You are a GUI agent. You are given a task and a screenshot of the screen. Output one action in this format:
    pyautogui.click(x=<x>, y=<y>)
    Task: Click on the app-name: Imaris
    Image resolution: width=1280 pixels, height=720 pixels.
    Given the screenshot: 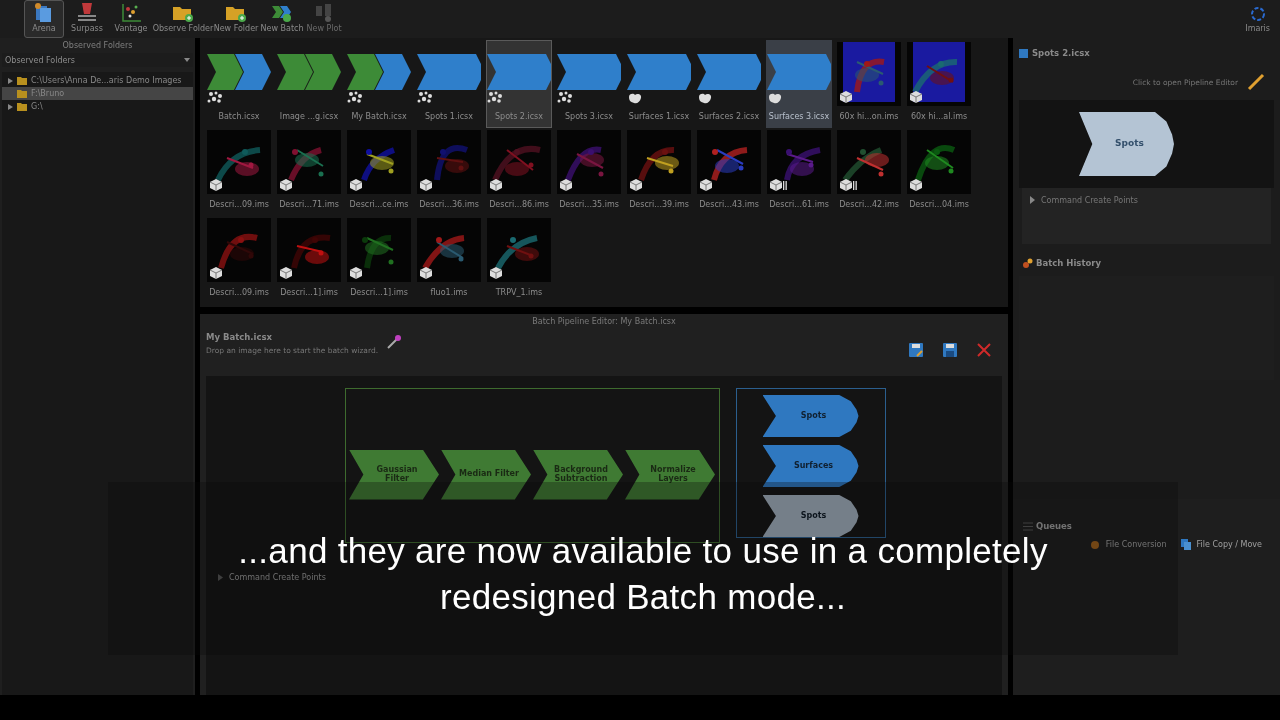 What is the action you would take?
    pyautogui.click(x=1257, y=28)
    